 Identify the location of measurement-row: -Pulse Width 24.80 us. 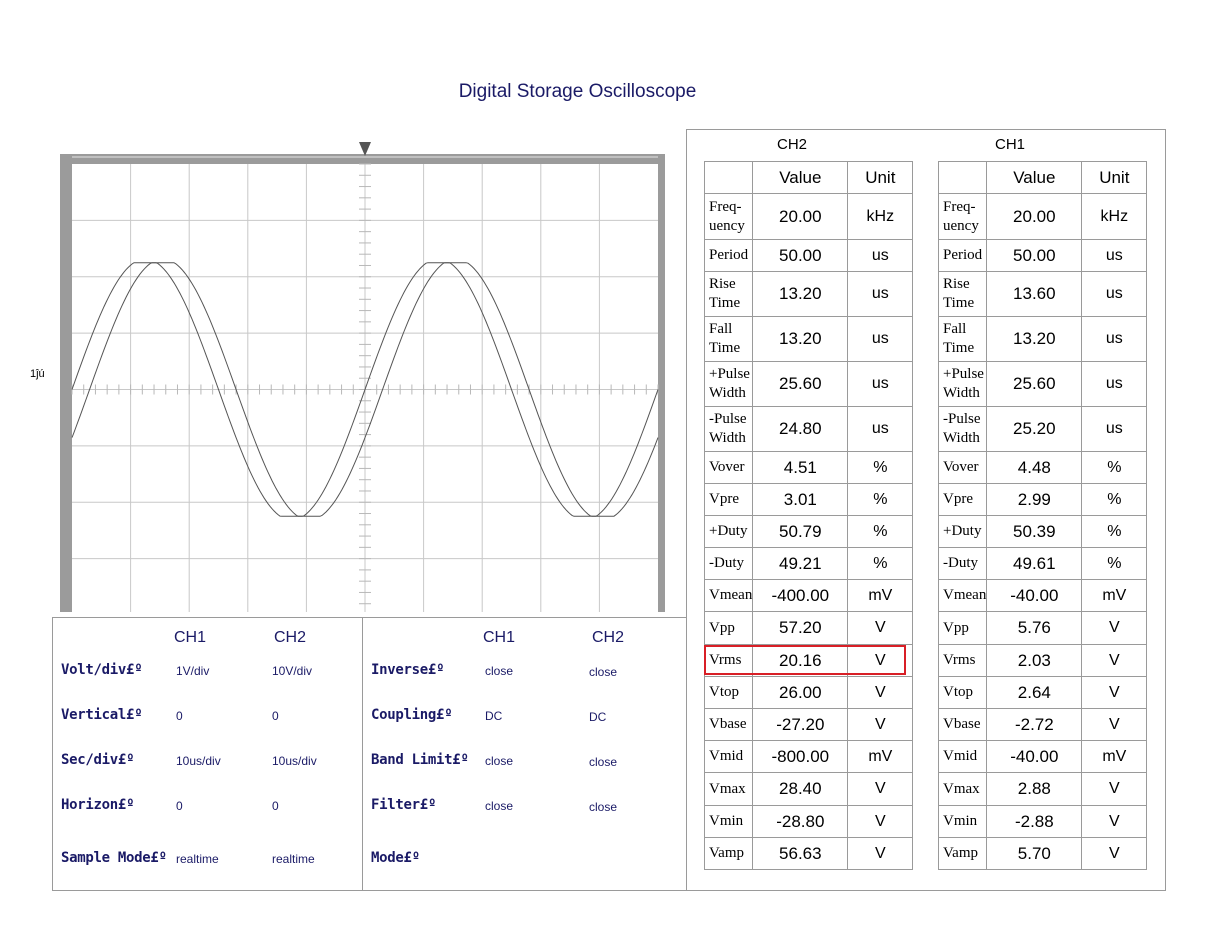
(808, 429).